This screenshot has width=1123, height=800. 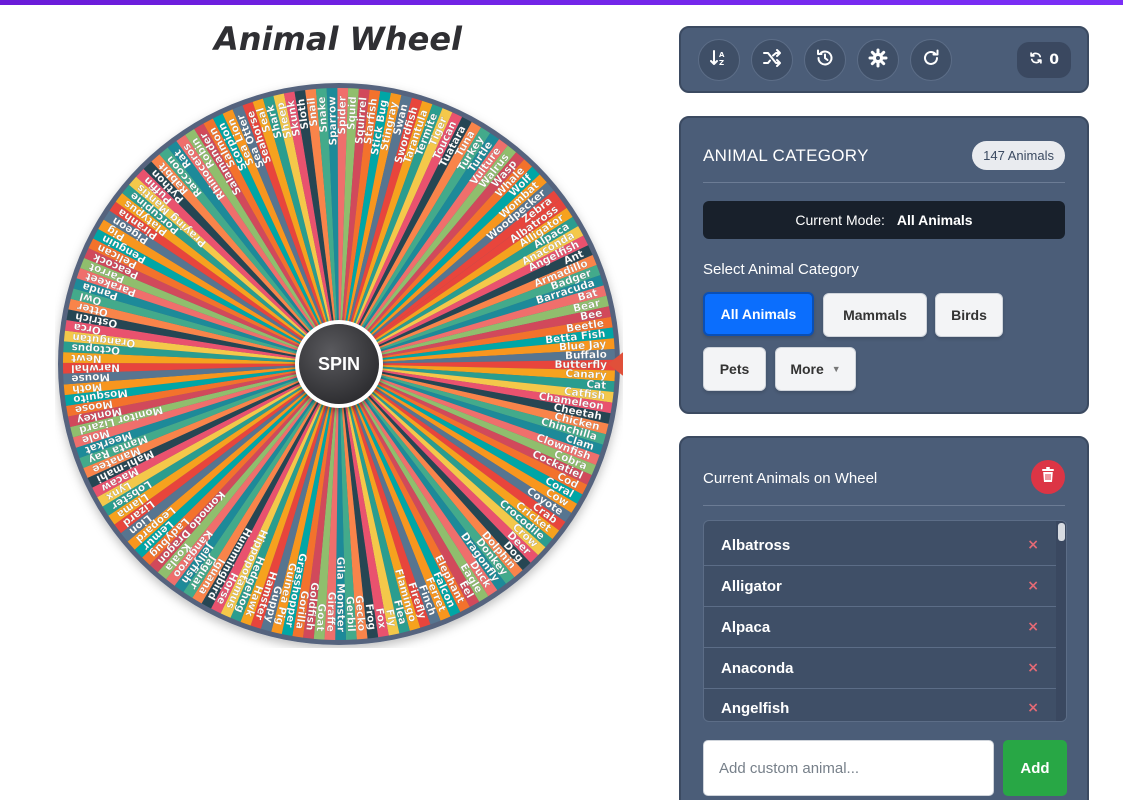 I want to click on clear-all-button, so click(x=1048, y=477).